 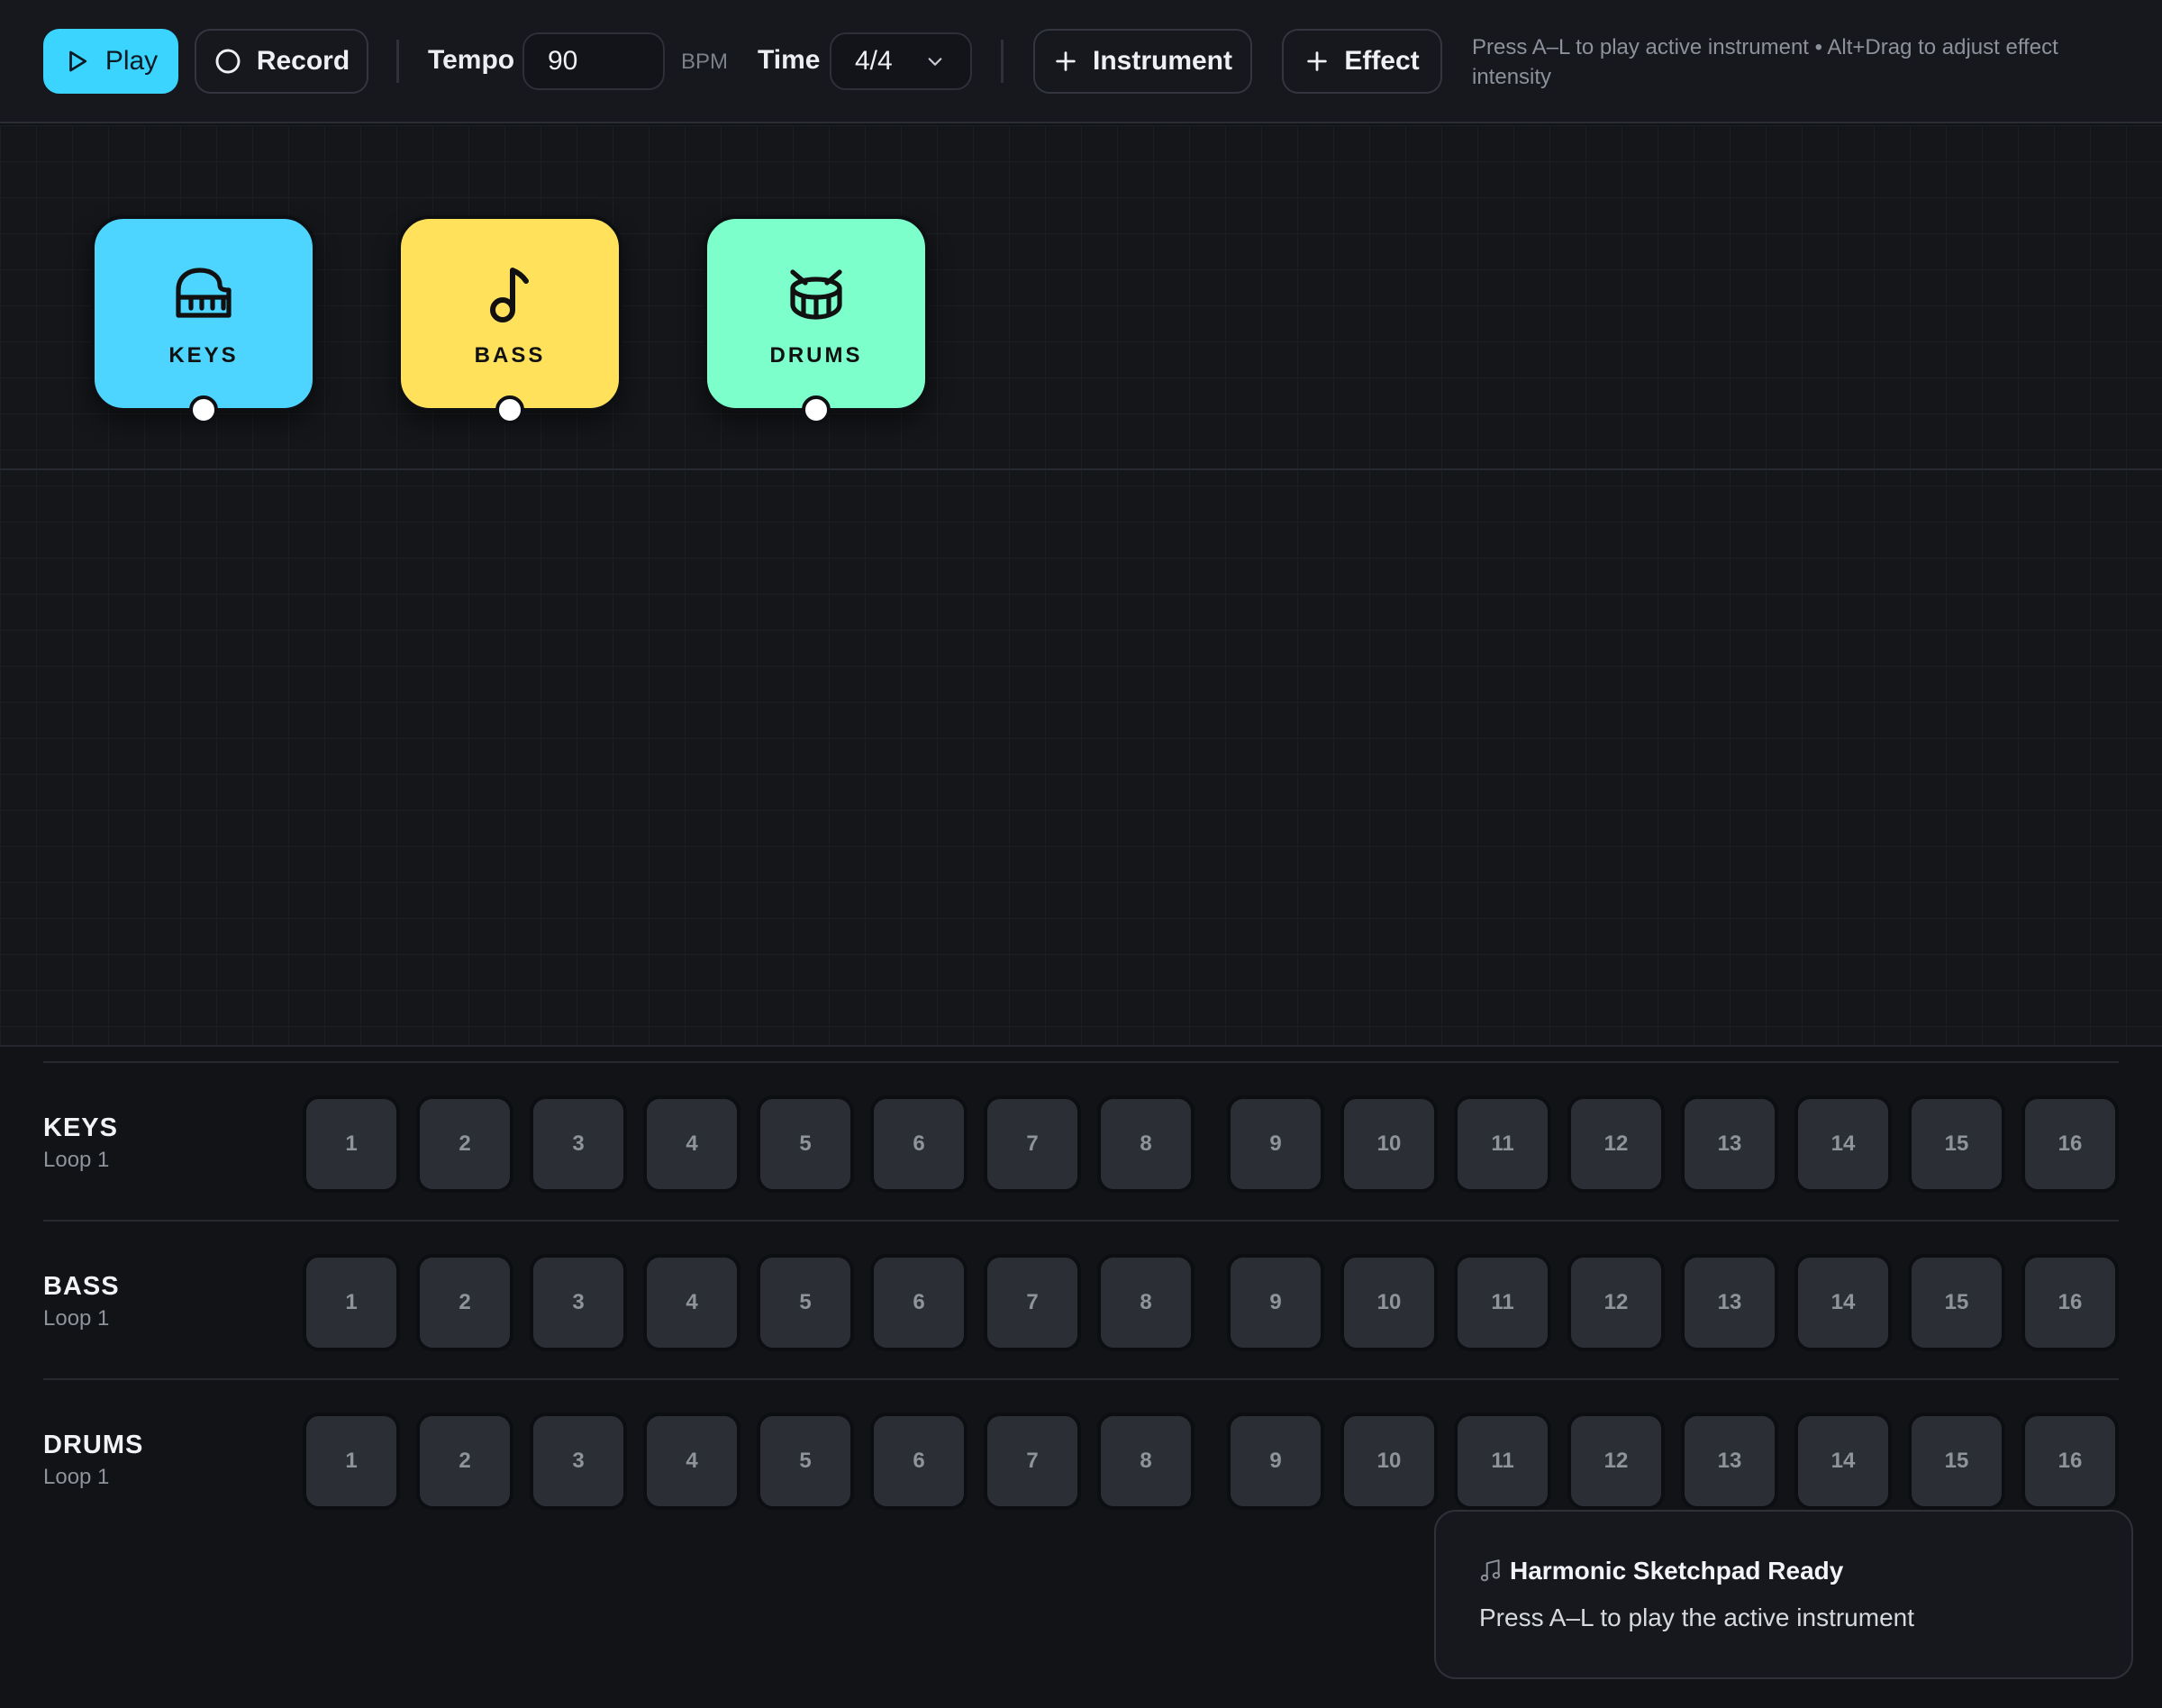 I want to click on instrument-name: BASS, so click(x=510, y=355).